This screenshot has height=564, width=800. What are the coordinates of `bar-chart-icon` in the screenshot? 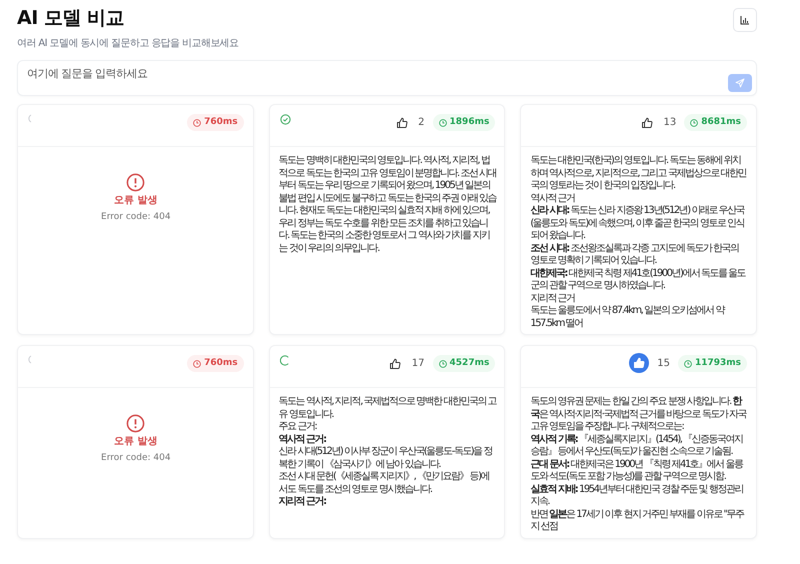 It's located at (745, 20).